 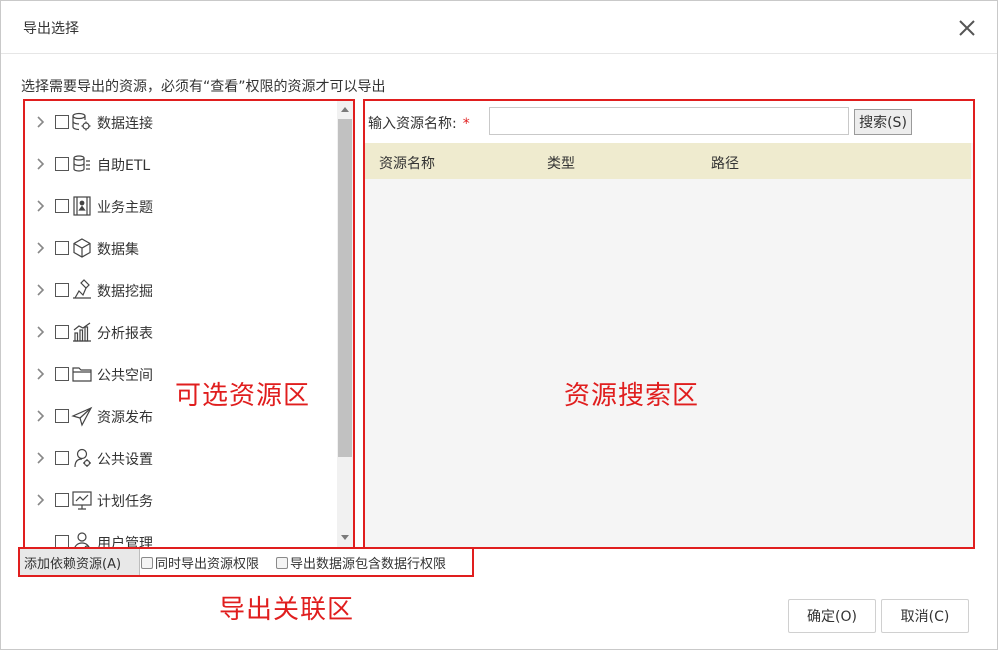 What do you see at coordinates (368, 564) in the screenshot?
I see `export-row-permissions-label: 导出数据源包含数据行权限` at bounding box center [368, 564].